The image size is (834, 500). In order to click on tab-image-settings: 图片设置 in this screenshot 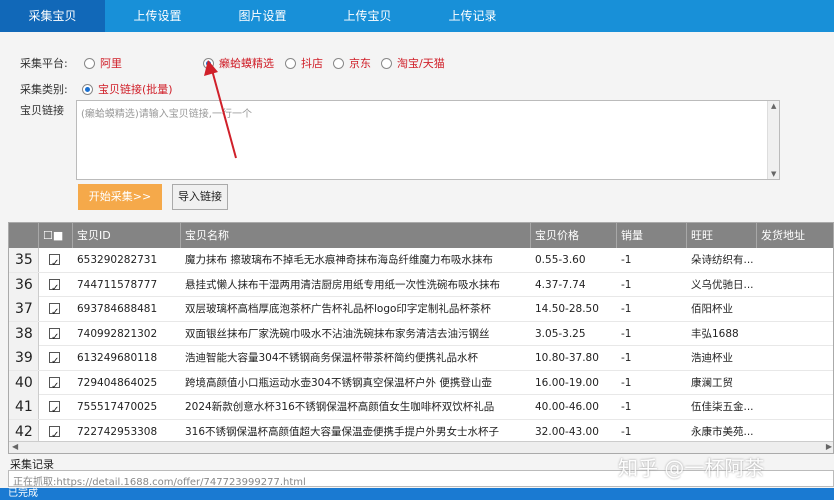, I will do `click(262, 16)`.